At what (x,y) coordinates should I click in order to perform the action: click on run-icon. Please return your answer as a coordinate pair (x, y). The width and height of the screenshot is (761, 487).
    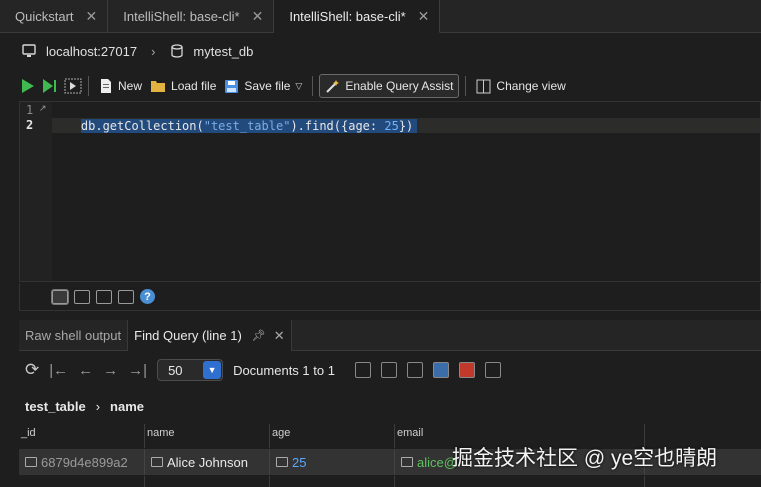
    Looking at the image, I should click on (28, 86).